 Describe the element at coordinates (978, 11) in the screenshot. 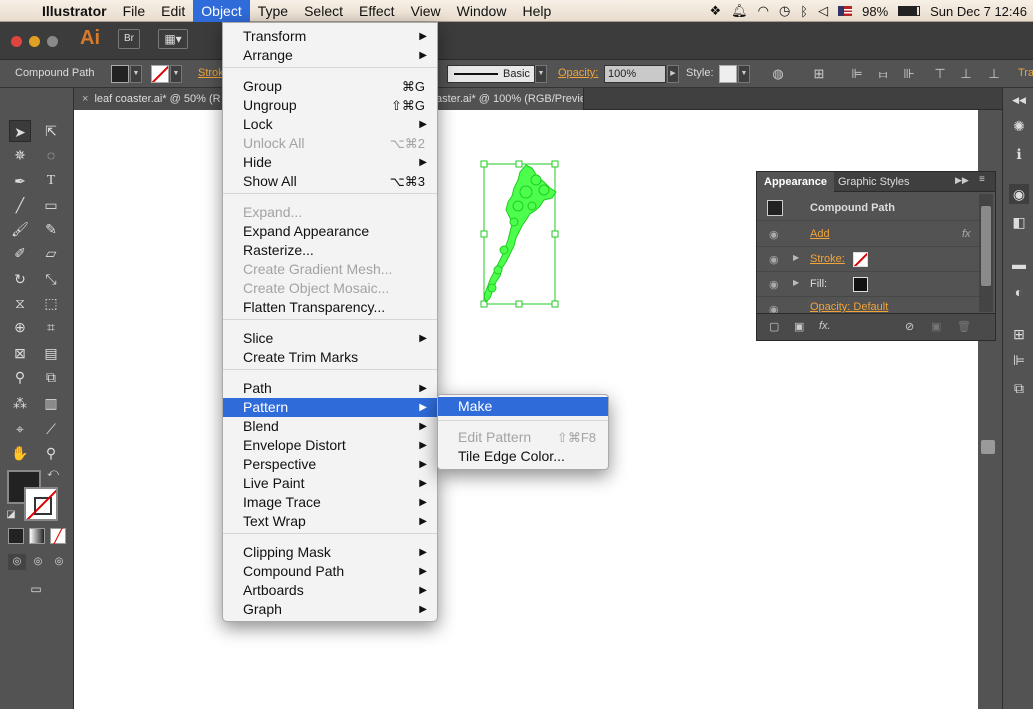

I see `clock: Sun Dec 7 12:46` at that location.